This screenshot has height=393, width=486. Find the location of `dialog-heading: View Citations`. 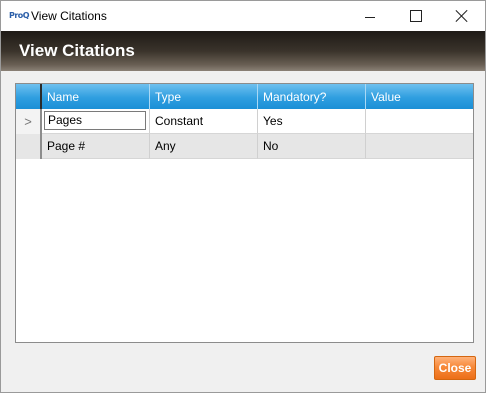

dialog-heading: View Citations is located at coordinates (77, 50).